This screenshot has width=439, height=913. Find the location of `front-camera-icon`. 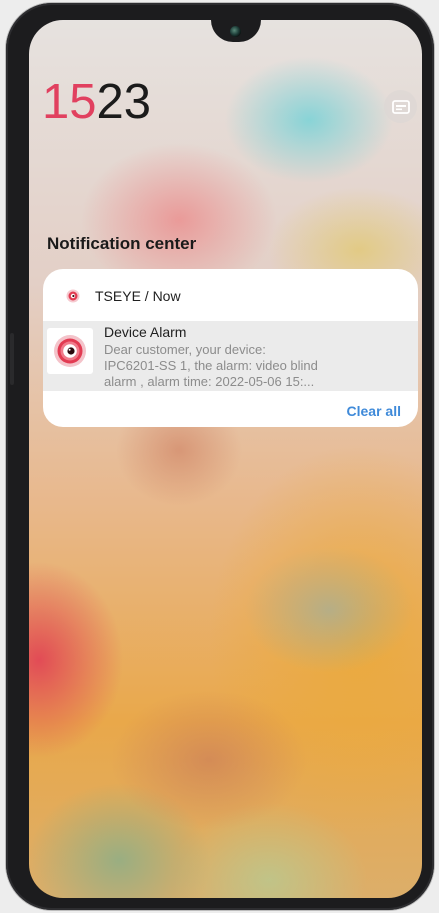

front-camera-icon is located at coordinates (235, 31).